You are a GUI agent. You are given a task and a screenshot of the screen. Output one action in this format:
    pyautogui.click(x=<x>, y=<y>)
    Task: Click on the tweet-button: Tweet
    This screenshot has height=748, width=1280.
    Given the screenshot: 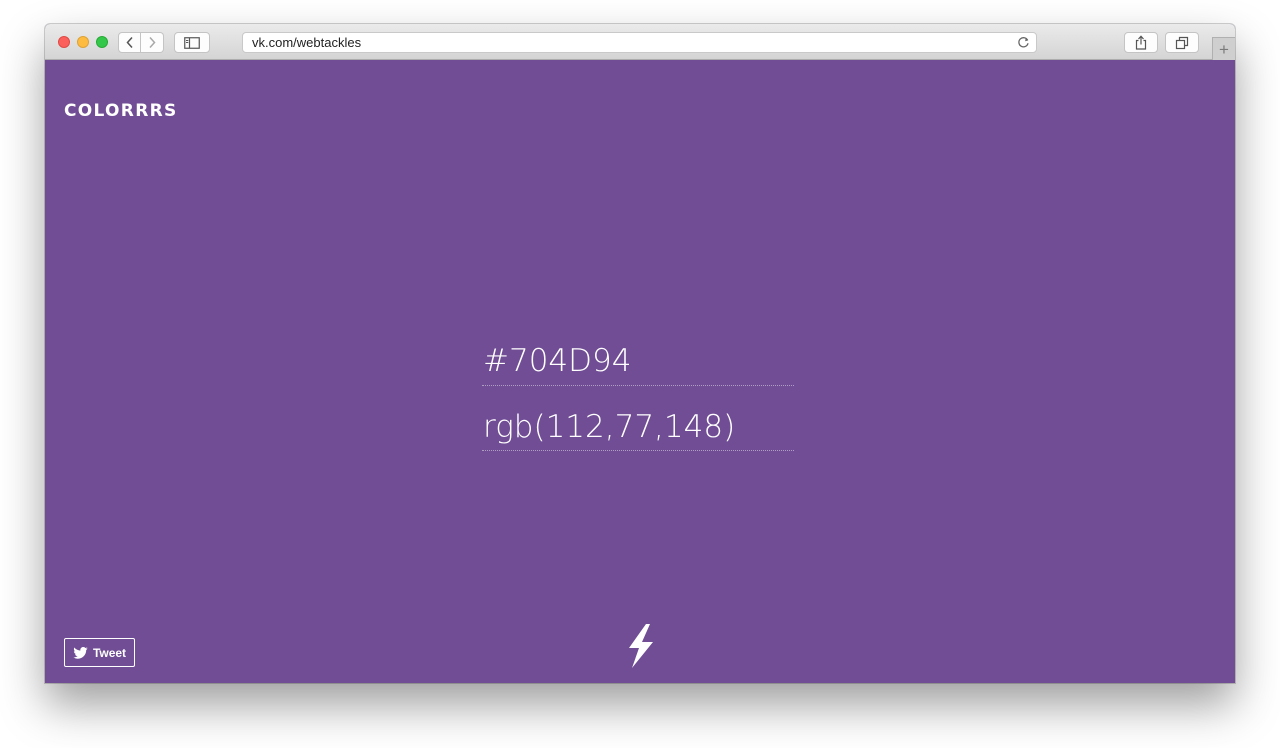 What is the action you would take?
    pyautogui.click(x=99, y=652)
    